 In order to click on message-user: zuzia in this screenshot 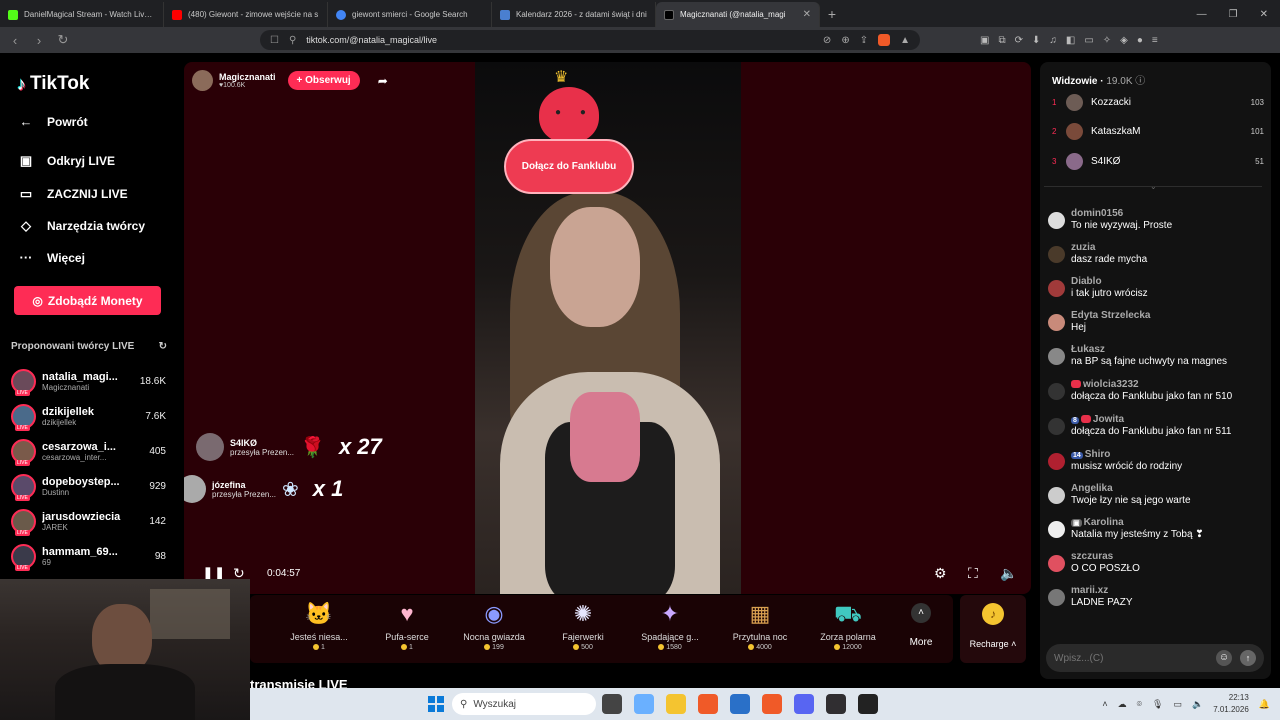, I will do `click(1109, 247)`.